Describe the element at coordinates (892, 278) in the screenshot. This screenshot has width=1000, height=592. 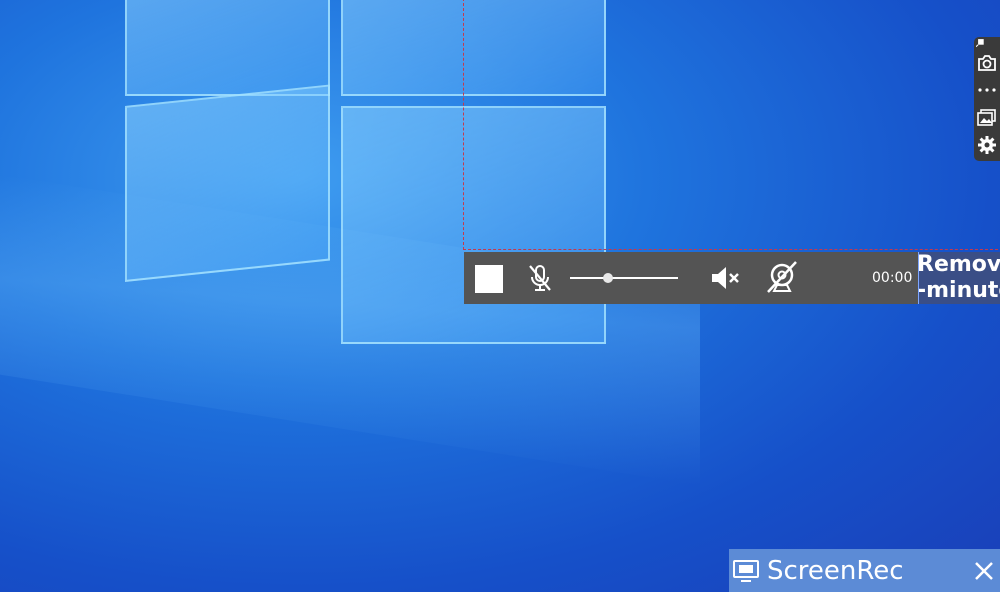
I see `recording-timer: 00:00` at that location.